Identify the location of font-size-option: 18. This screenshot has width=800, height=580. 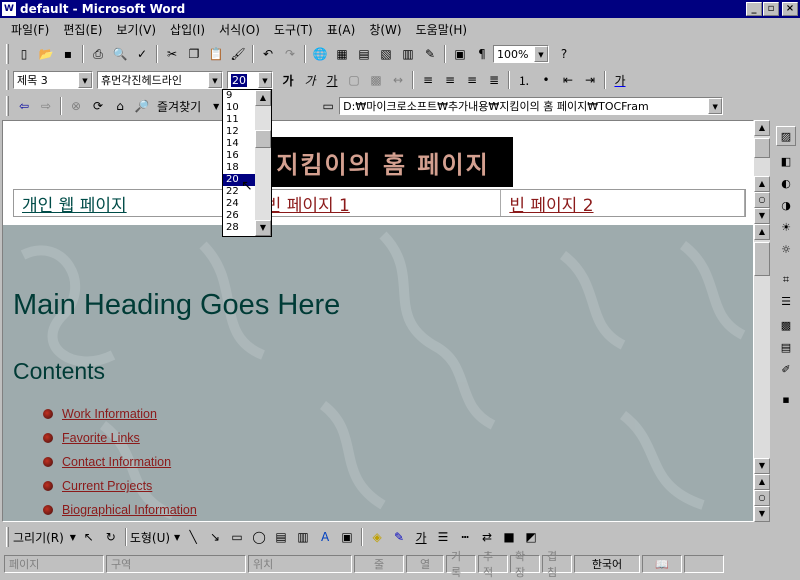
(239, 168).